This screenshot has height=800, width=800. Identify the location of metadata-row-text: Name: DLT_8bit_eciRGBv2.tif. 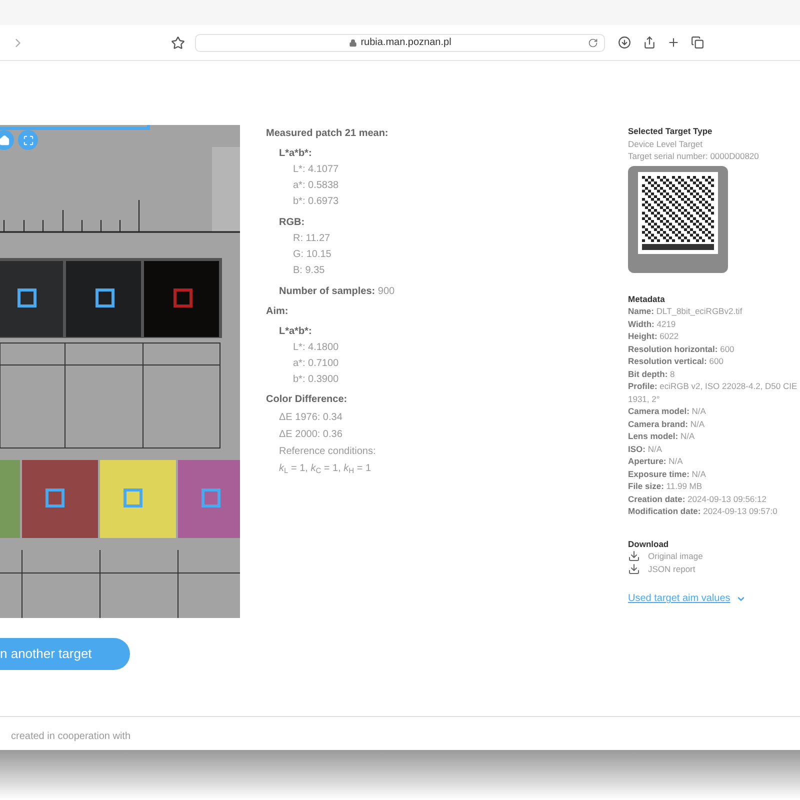
(686, 311).